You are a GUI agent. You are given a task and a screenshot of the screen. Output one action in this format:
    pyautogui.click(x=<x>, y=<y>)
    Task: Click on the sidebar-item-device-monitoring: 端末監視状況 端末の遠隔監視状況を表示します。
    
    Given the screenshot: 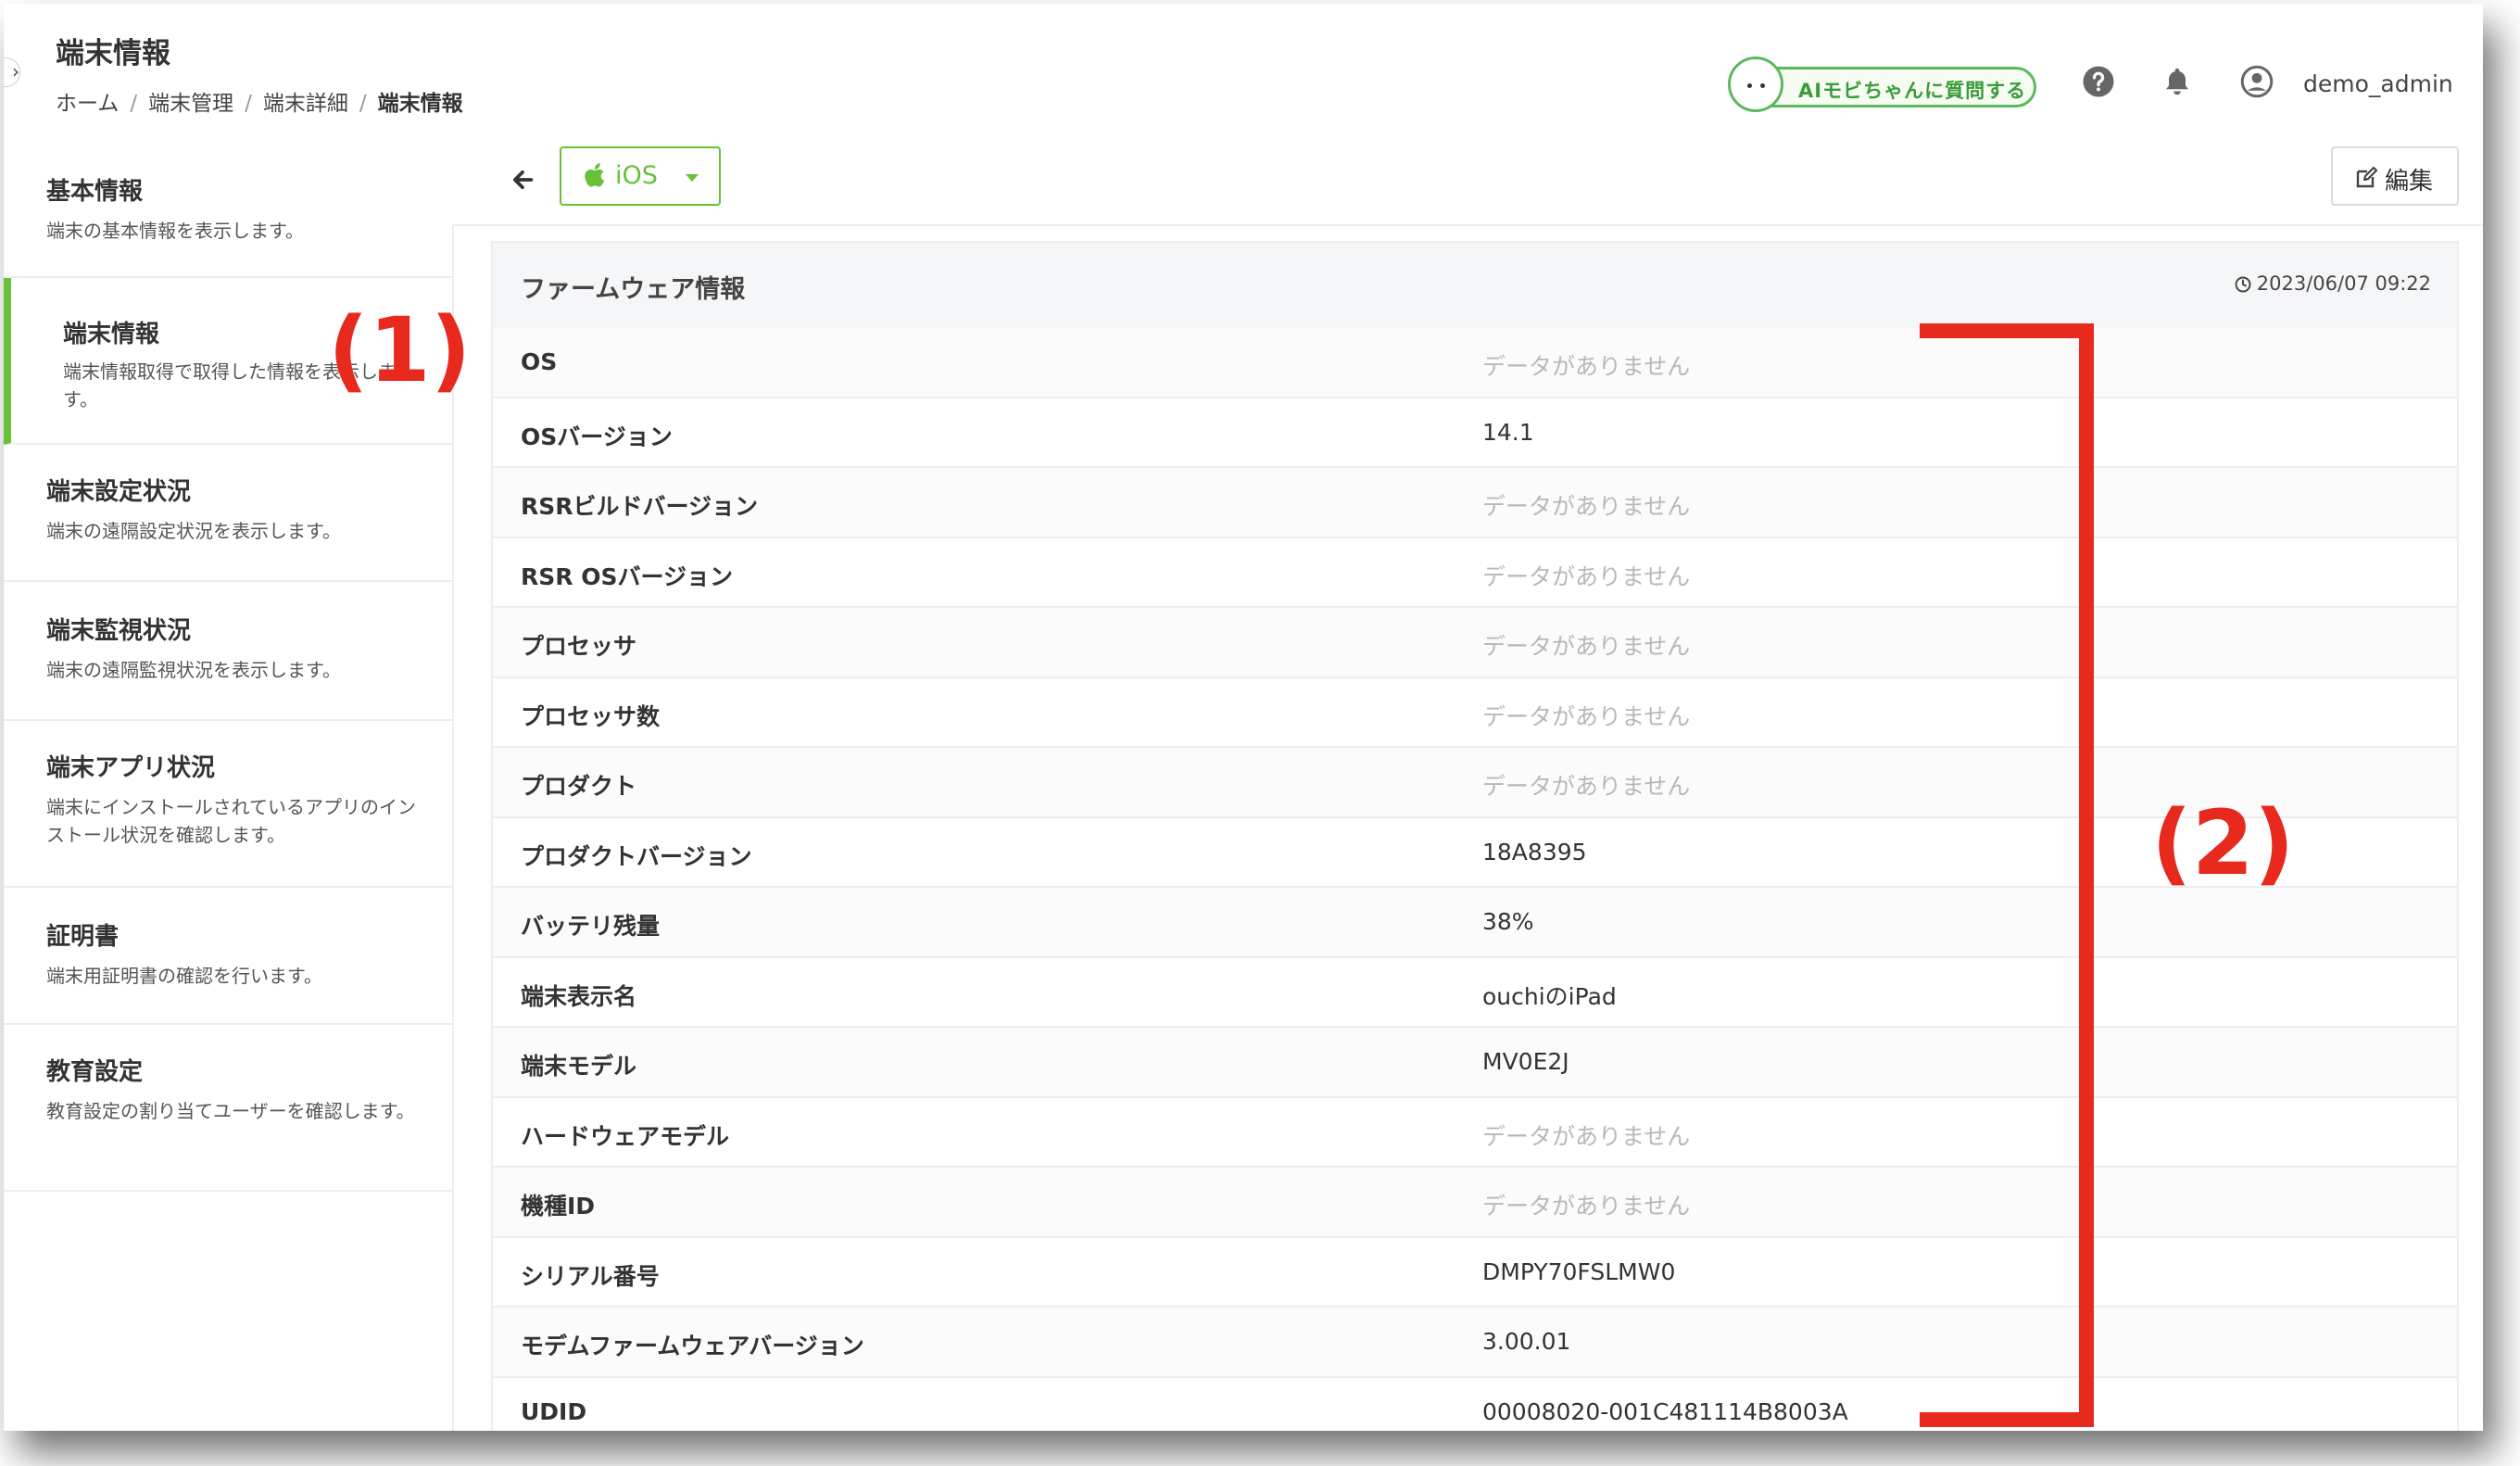 What is the action you would take?
    pyautogui.click(x=228, y=651)
    